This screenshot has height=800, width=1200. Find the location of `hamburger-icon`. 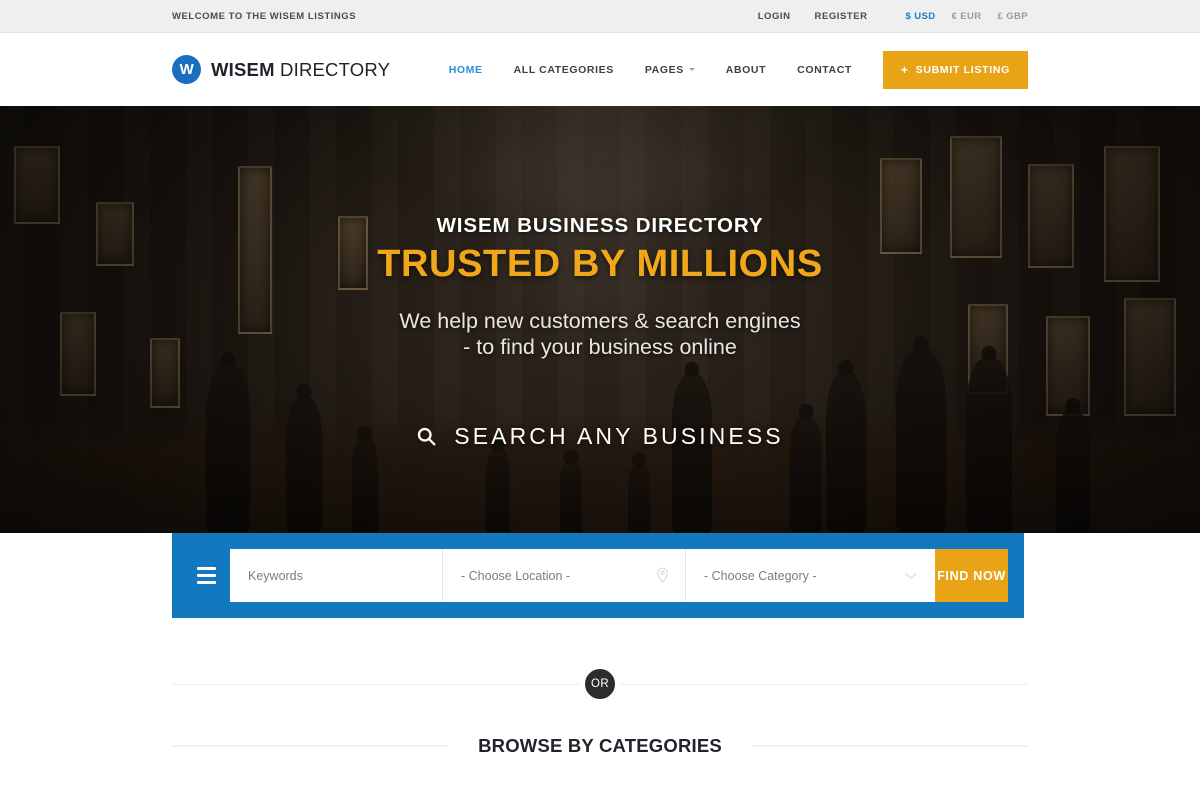

hamburger-icon is located at coordinates (206, 576).